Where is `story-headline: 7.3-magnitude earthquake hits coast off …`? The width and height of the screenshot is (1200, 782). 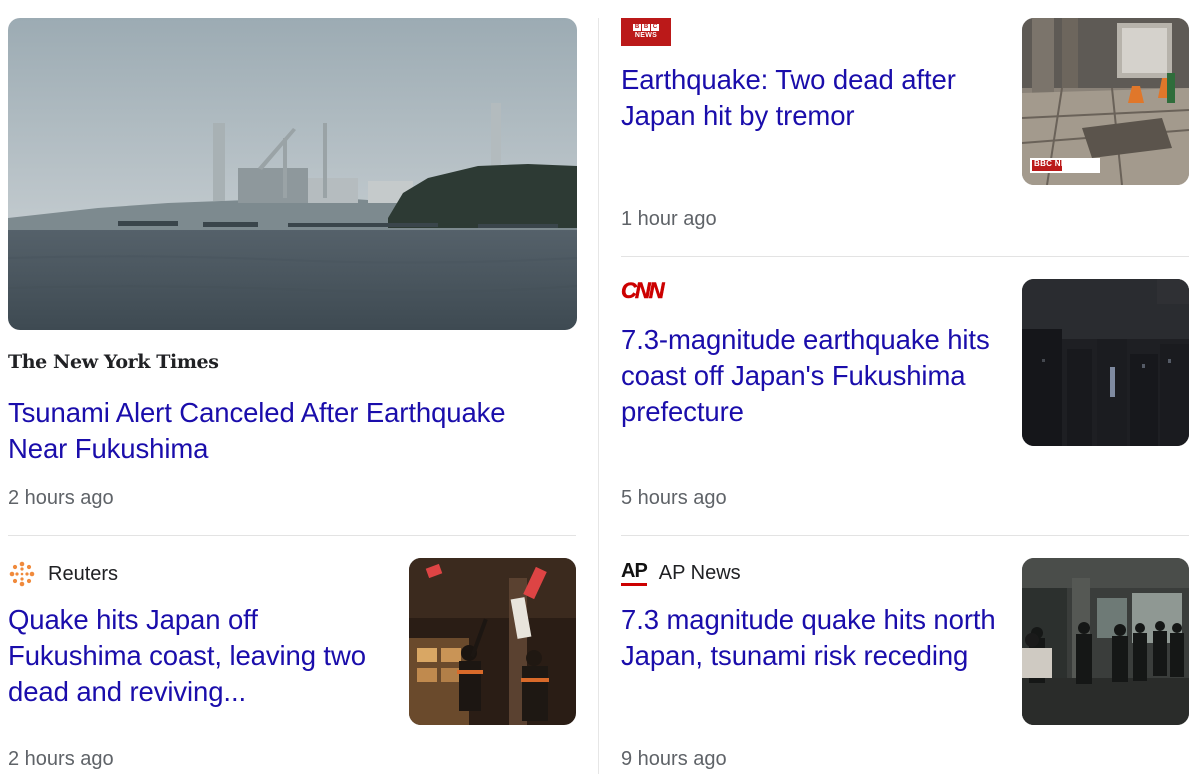
story-headline: 7.3-magnitude earthquake hits coast off … is located at coordinates (816, 376).